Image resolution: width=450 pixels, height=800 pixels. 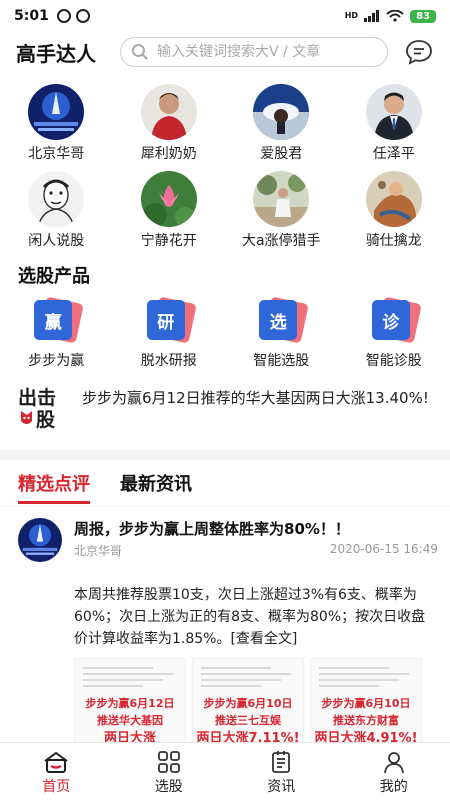 I want to click on article-thumbnail: 步步为赢6月12日推送华大基因两日大涨13.40%!, so click(x=130, y=705).